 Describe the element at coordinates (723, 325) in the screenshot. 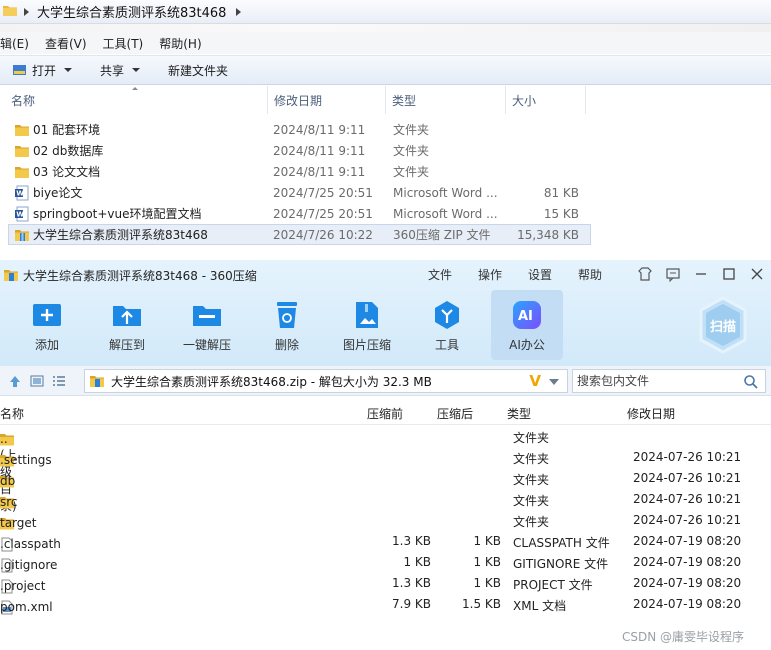

I see `scan-button: 扫描` at that location.